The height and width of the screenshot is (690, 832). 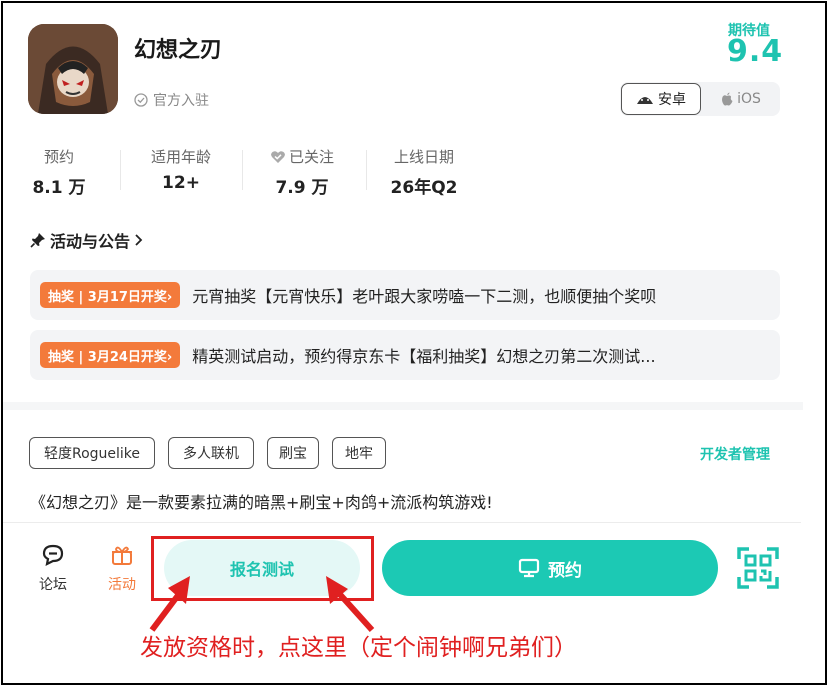 I want to click on platform-android-button: 安卓, so click(x=661, y=99).